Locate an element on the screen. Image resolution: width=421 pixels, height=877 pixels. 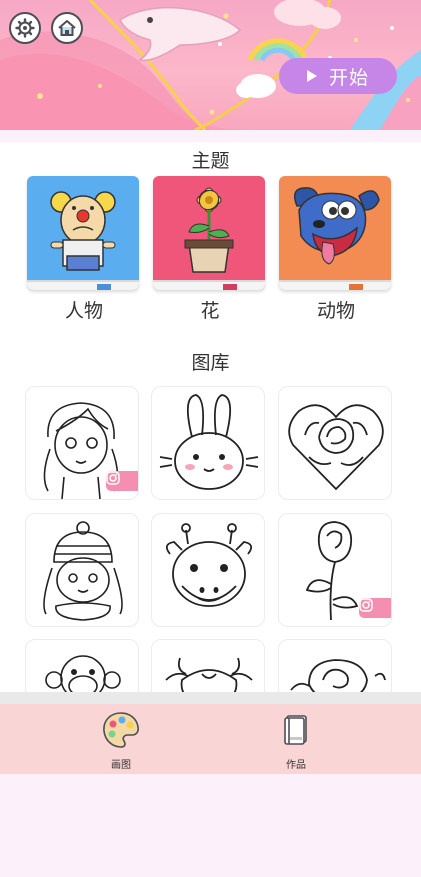
clown-illustration is located at coordinates (83, 231).